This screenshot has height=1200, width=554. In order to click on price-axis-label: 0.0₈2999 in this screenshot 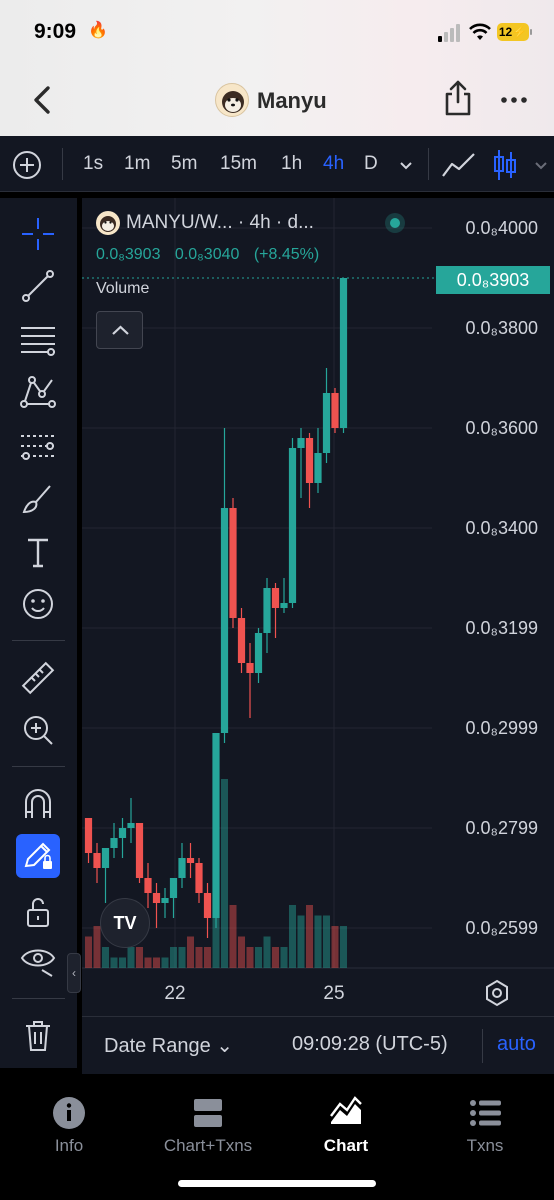, I will do `click(501, 728)`.